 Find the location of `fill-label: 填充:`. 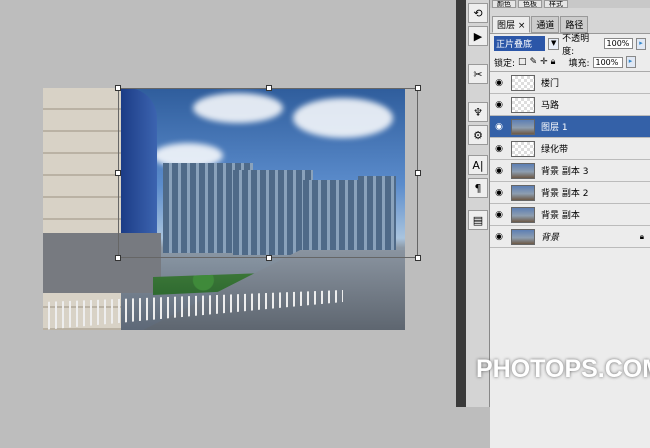

fill-label: 填充: is located at coordinates (579, 63).